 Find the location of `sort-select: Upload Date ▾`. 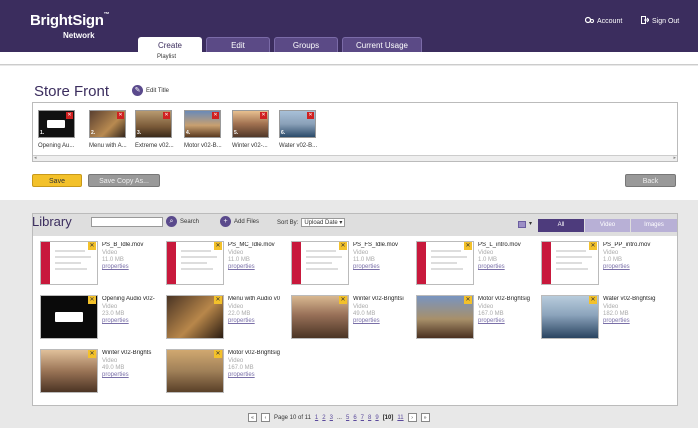

sort-select: Upload Date ▾ is located at coordinates (323, 222).